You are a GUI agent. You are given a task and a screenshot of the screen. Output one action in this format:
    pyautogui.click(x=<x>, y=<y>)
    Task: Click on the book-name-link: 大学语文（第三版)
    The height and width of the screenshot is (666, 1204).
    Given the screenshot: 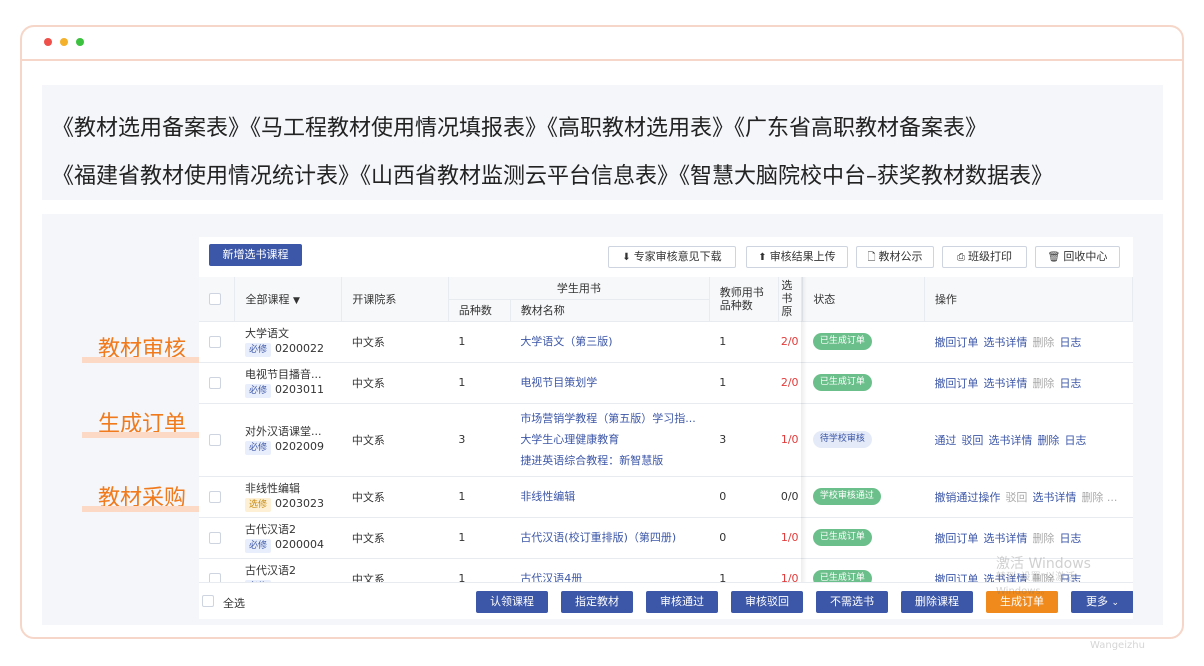 What is the action you would take?
    pyautogui.click(x=609, y=341)
    